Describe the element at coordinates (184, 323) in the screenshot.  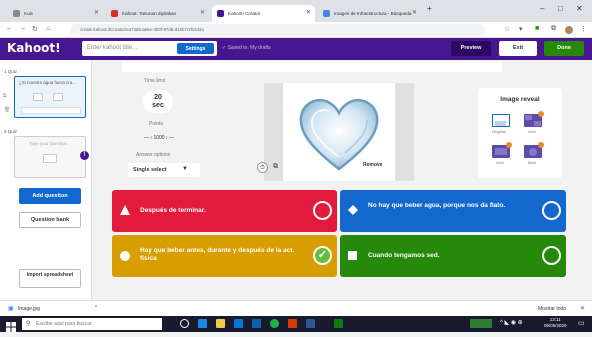
I see `cortana-icon` at that location.